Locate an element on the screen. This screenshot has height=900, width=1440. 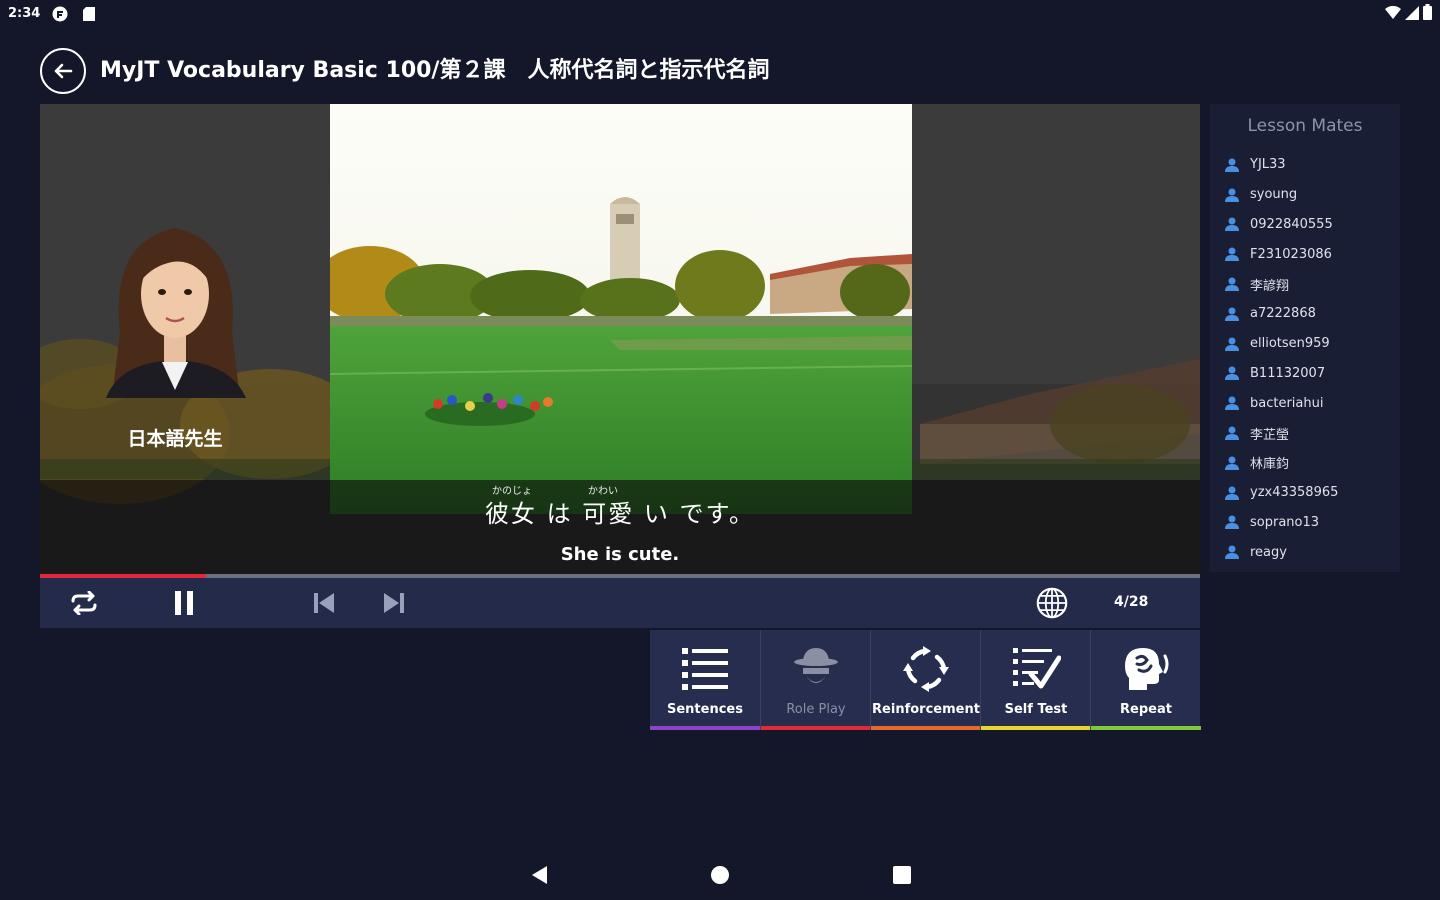
lesson-mate-item: 李諺翔 is located at coordinates (1309, 284).